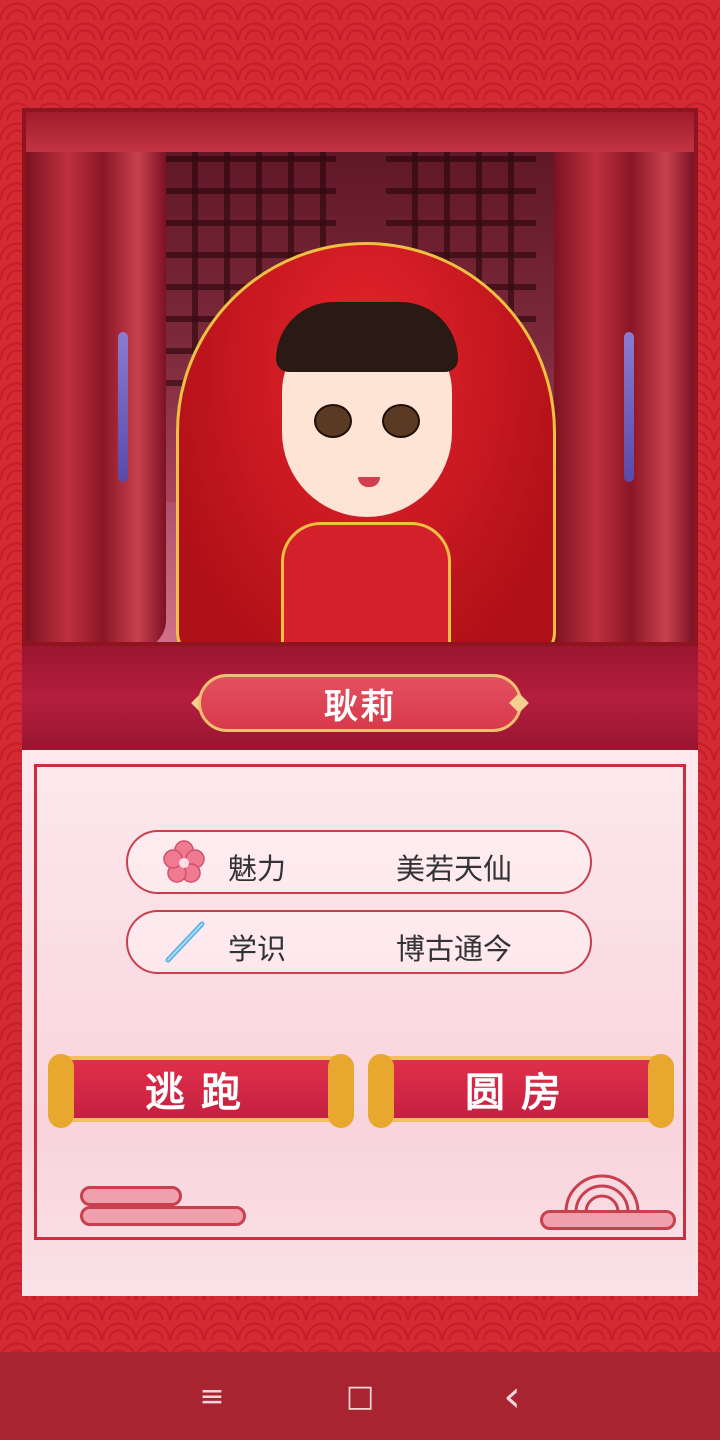 The width and height of the screenshot is (720, 1440). Describe the element at coordinates (185, 942) in the screenshot. I see `brush-icon` at that location.